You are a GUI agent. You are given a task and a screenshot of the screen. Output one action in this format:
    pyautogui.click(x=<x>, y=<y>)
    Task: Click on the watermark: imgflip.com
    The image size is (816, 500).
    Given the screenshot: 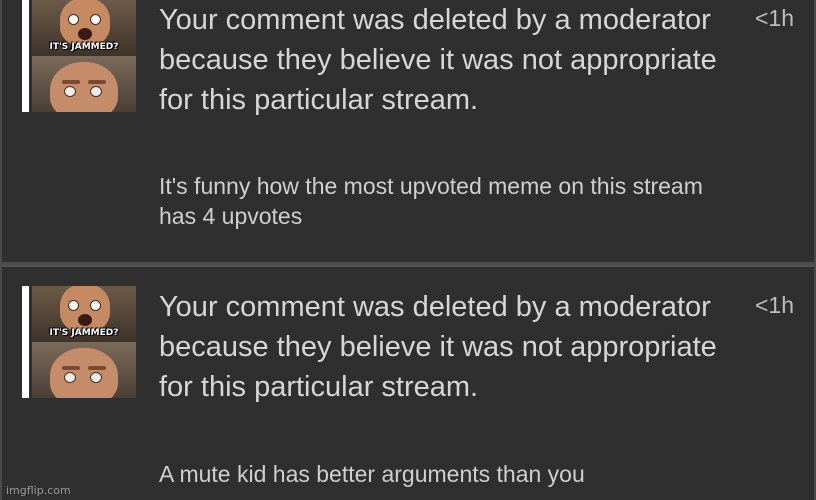 What is the action you would take?
    pyautogui.click(x=38, y=490)
    